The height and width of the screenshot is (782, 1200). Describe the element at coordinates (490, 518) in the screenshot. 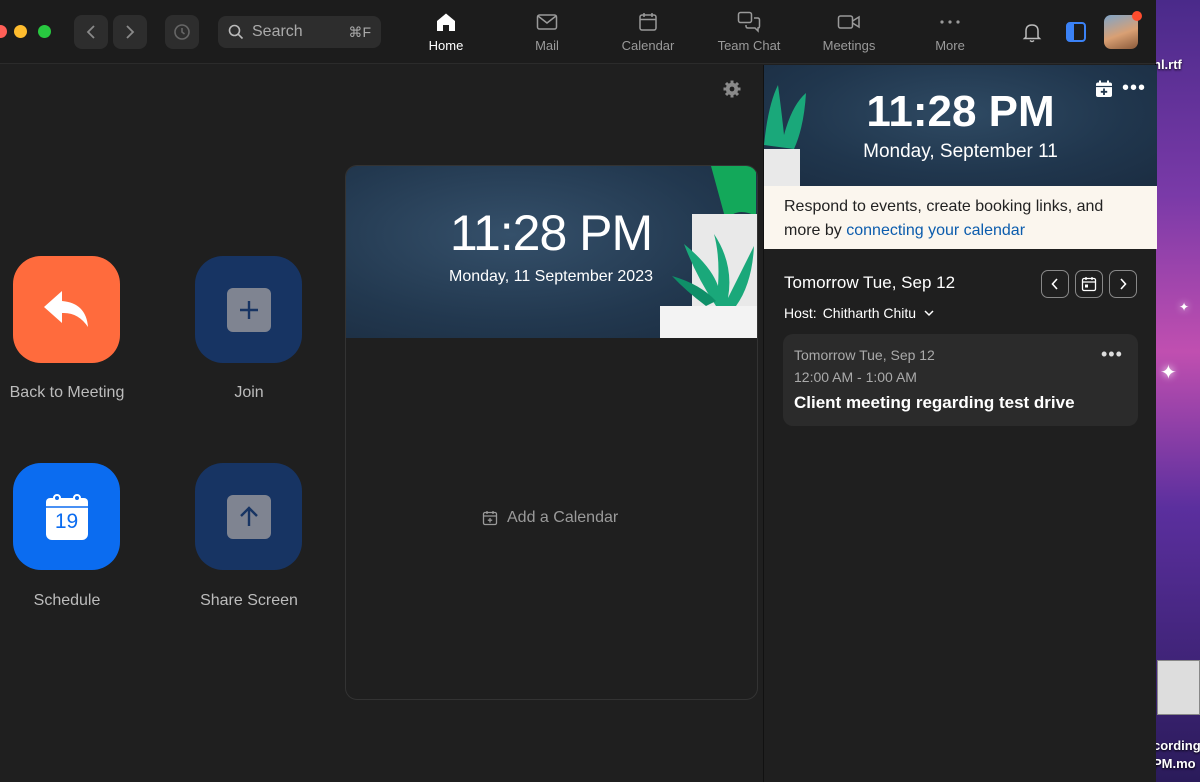

I see `calendar-add-icon` at that location.